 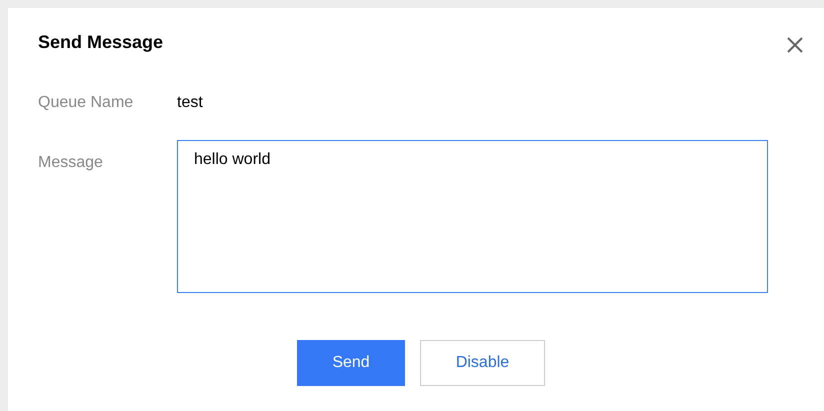 What do you see at coordinates (482, 363) in the screenshot?
I see `disable-button: Disable` at bounding box center [482, 363].